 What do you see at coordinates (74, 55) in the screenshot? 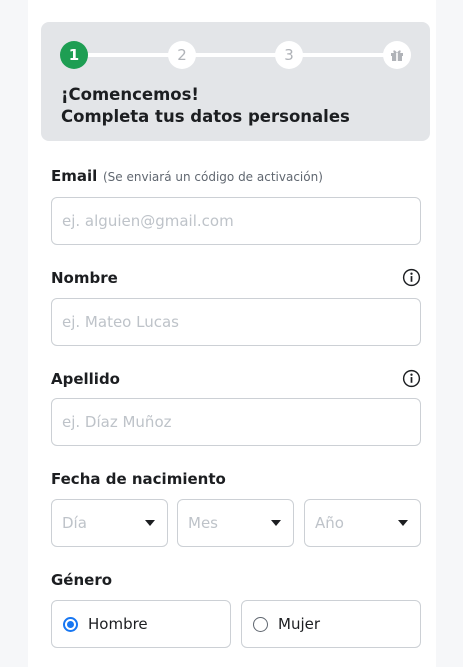
I see `step-1: 1` at bounding box center [74, 55].